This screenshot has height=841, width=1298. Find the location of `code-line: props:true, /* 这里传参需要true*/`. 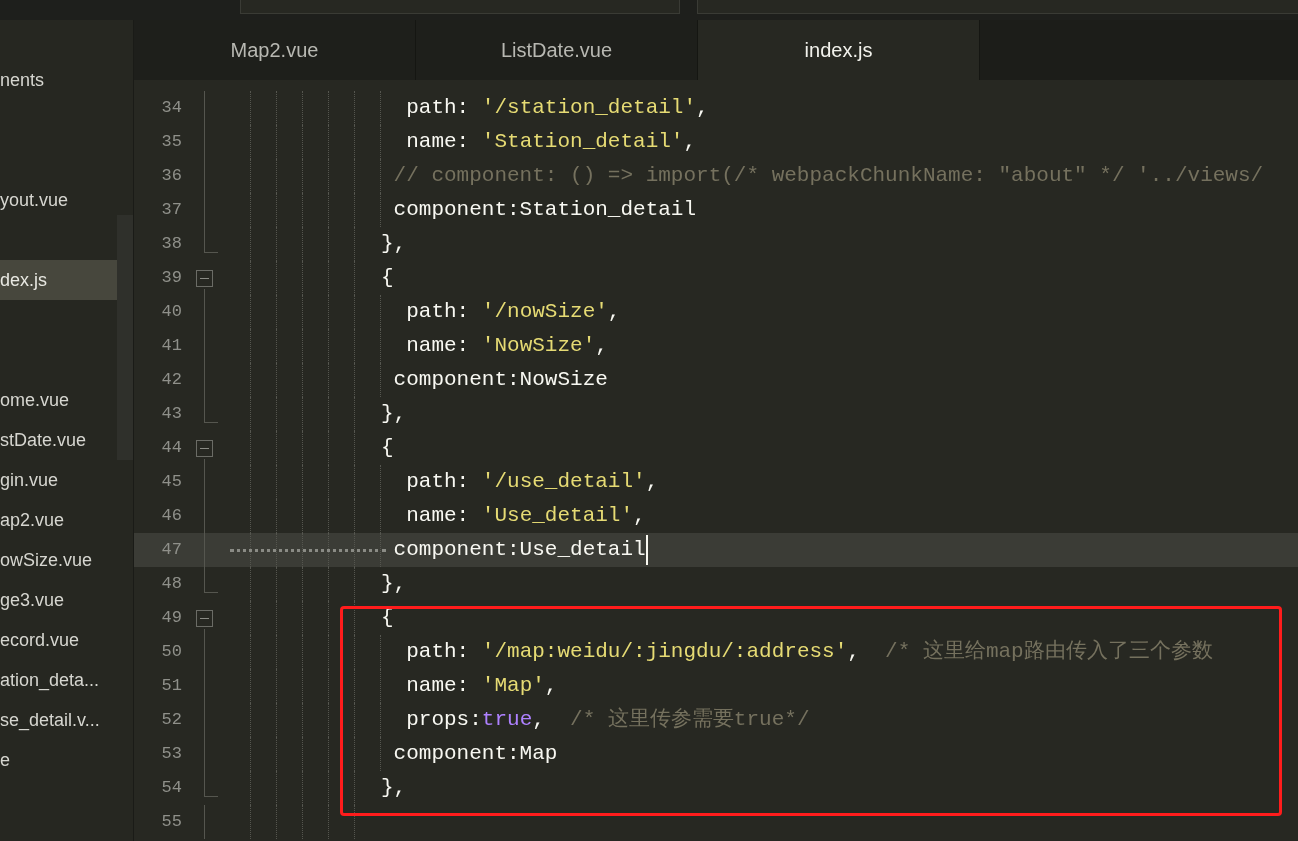

code-line: props:true, /* 这里传参需要true*/ is located at coordinates (607, 720).